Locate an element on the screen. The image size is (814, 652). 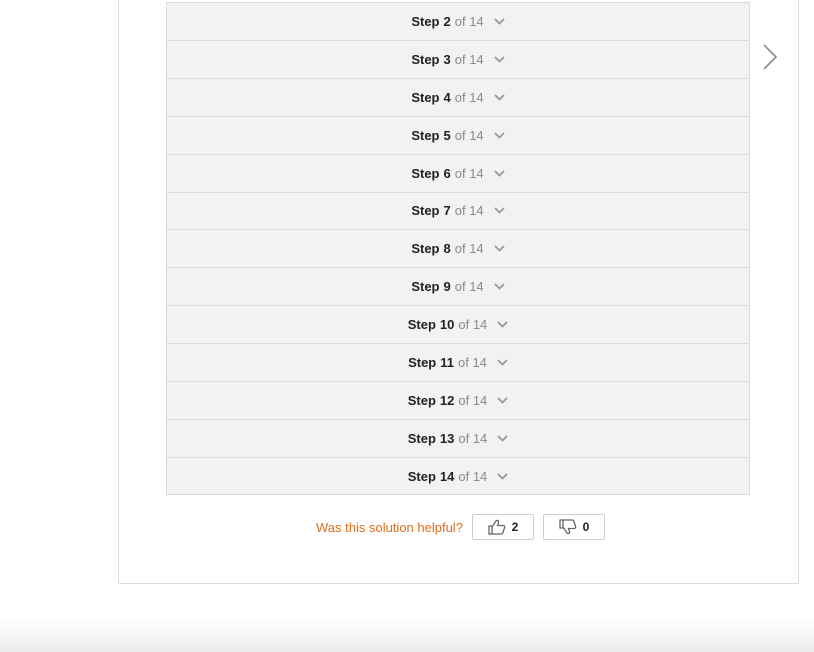
feedback-bar: Was this solution helpful? 2 0 is located at coordinates (465, 527).